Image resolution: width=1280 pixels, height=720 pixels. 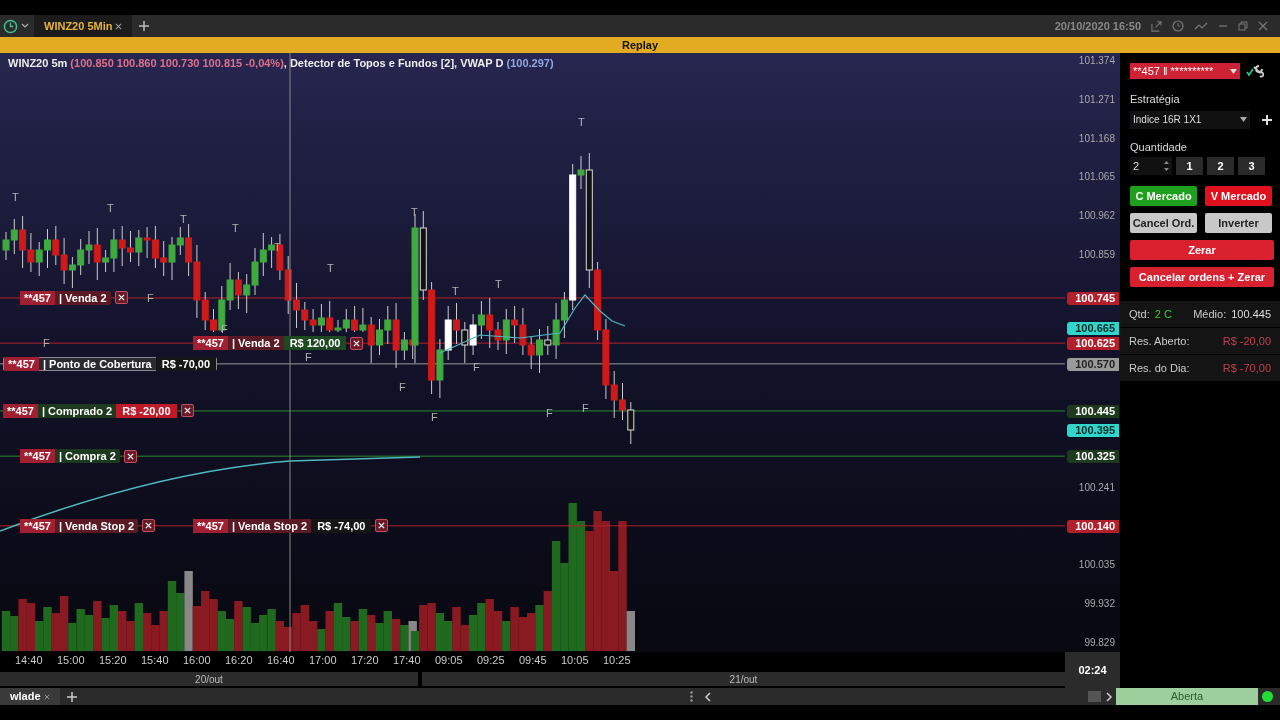 What do you see at coordinates (239, 660) in the screenshot?
I see `time-axis-label: 16:20` at bounding box center [239, 660].